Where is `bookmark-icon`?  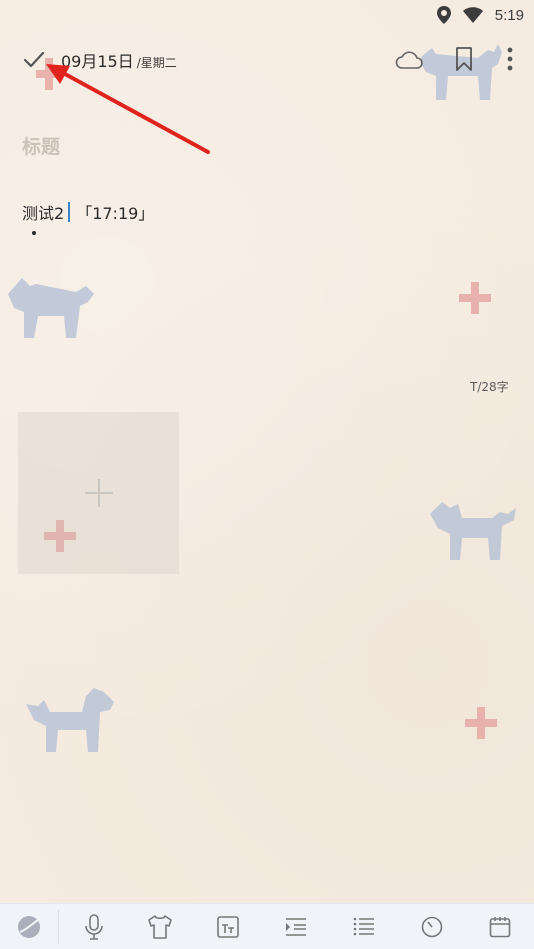 bookmark-icon is located at coordinates (464, 59).